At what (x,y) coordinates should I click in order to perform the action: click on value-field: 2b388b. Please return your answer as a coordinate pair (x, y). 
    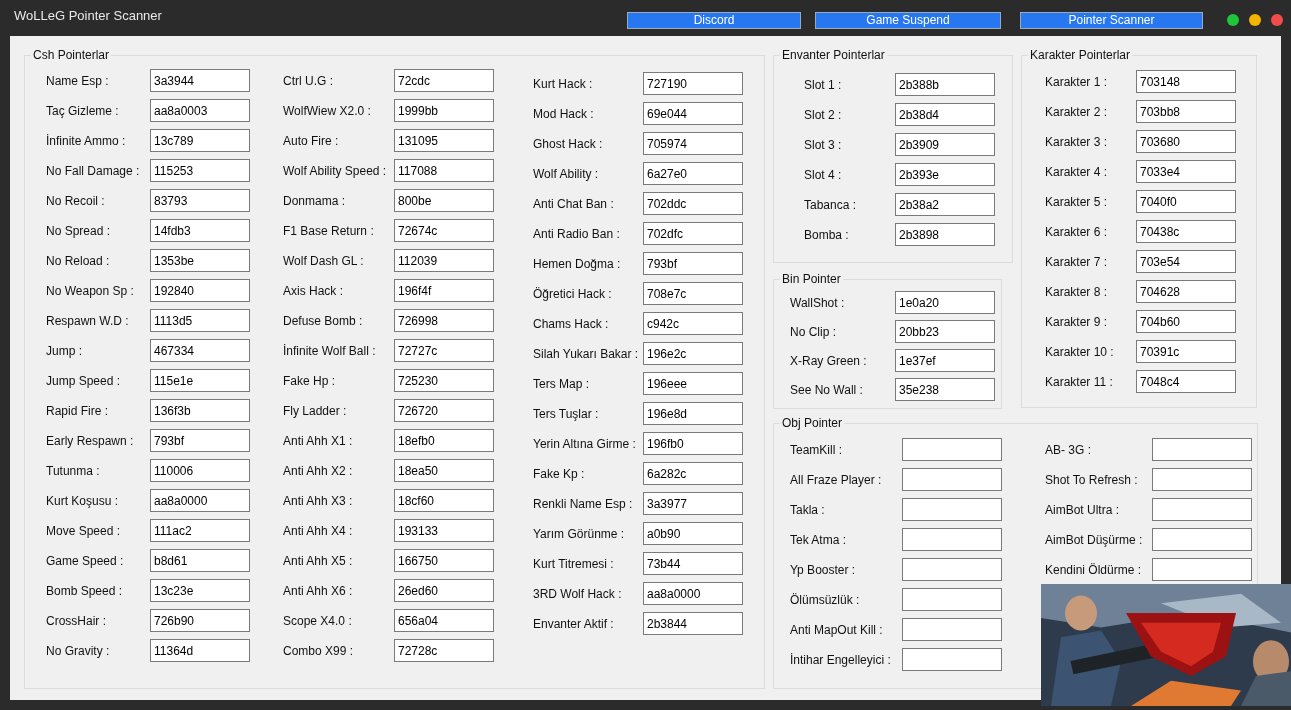
    Looking at the image, I should click on (945, 84).